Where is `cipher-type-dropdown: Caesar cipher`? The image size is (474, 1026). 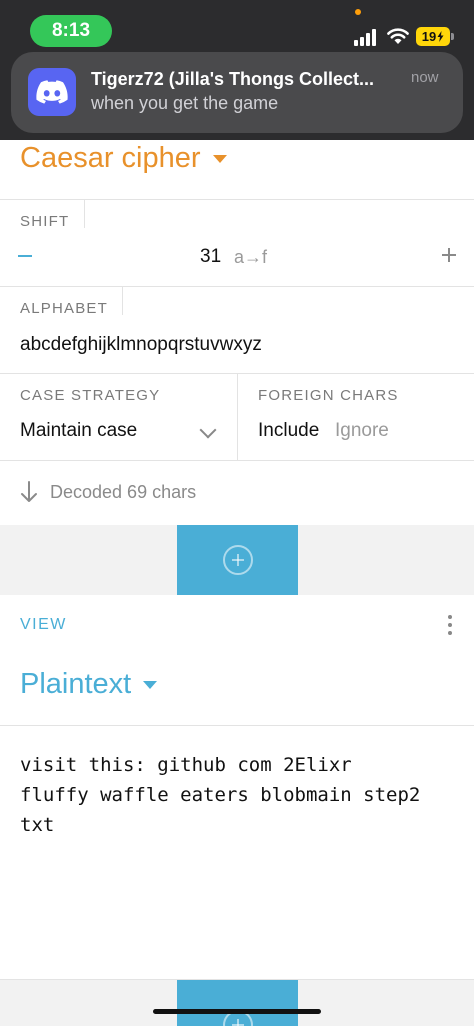
cipher-type-dropdown: Caesar cipher is located at coordinates (123, 158).